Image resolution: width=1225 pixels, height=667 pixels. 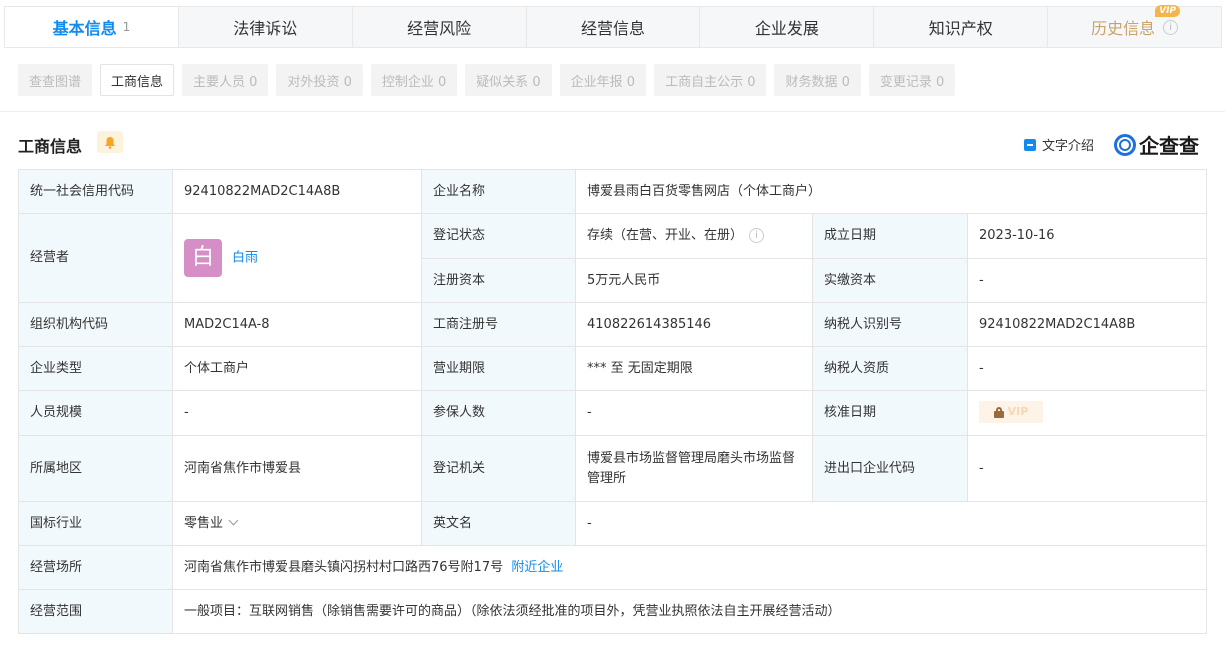 I want to click on address-label: 经营场所, so click(x=95, y=567).